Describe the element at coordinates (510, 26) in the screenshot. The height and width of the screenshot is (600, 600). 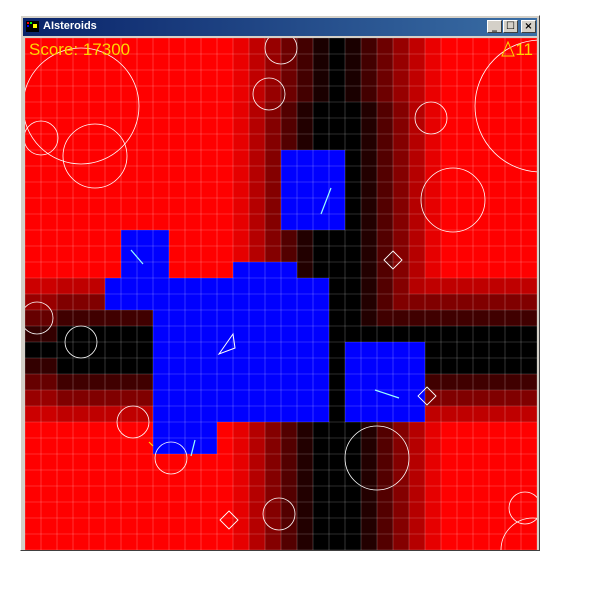
I see `maximize-button: ☐` at that location.